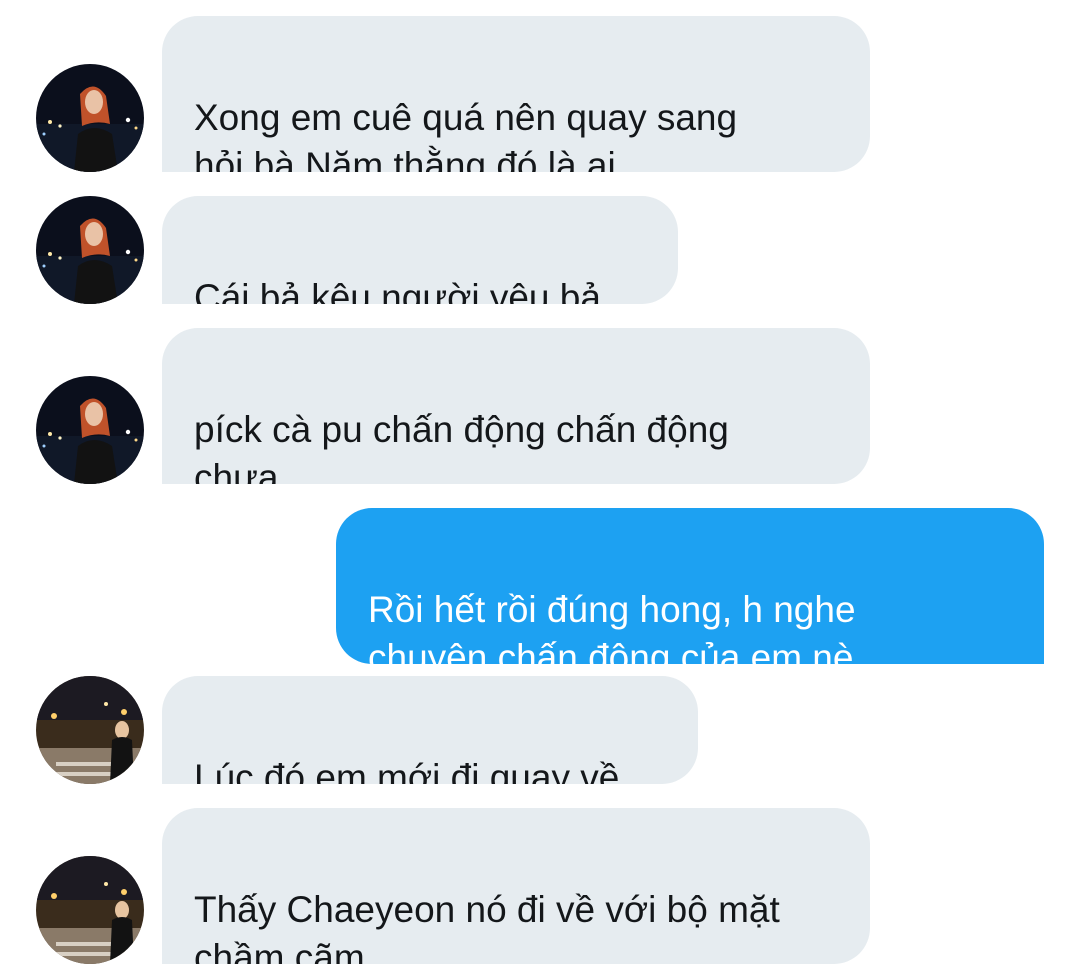 This screenshot has width=1080, height=971. Describe the element at coordinates (420, 250) in the screenshot. I see `message-bubble: Cái bả kêu người yêu bả` at that location.